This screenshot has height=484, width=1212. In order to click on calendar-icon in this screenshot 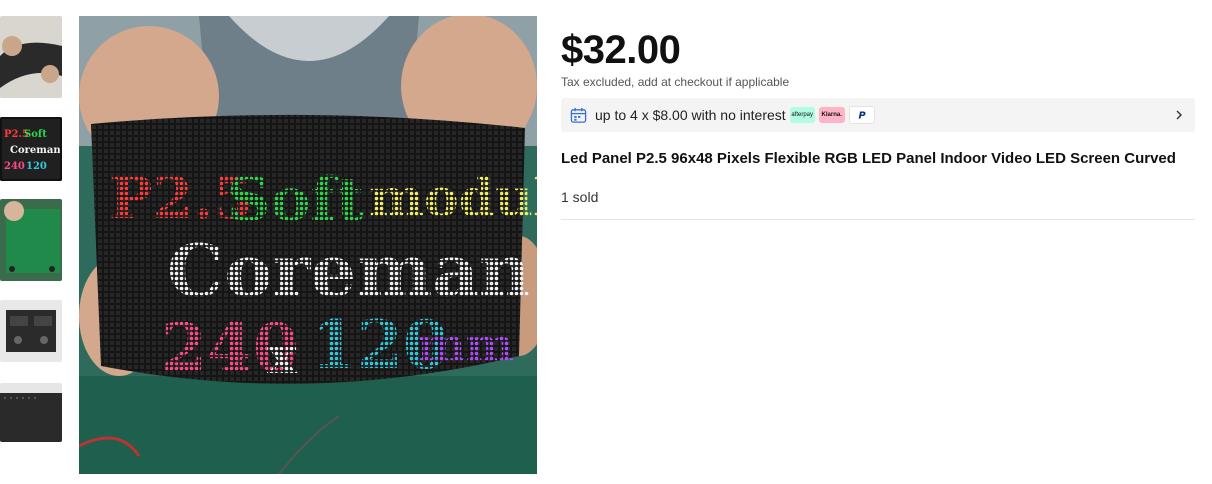, I will do `click(578, 115)`.